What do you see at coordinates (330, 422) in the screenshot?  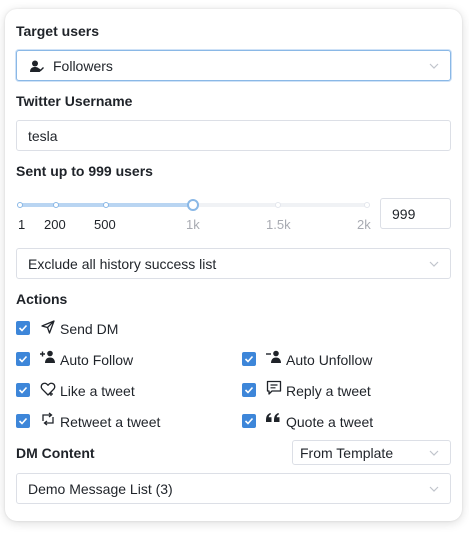 I see `quote-tweet-label: Quote a tweet` at bounding box center [330, 422].